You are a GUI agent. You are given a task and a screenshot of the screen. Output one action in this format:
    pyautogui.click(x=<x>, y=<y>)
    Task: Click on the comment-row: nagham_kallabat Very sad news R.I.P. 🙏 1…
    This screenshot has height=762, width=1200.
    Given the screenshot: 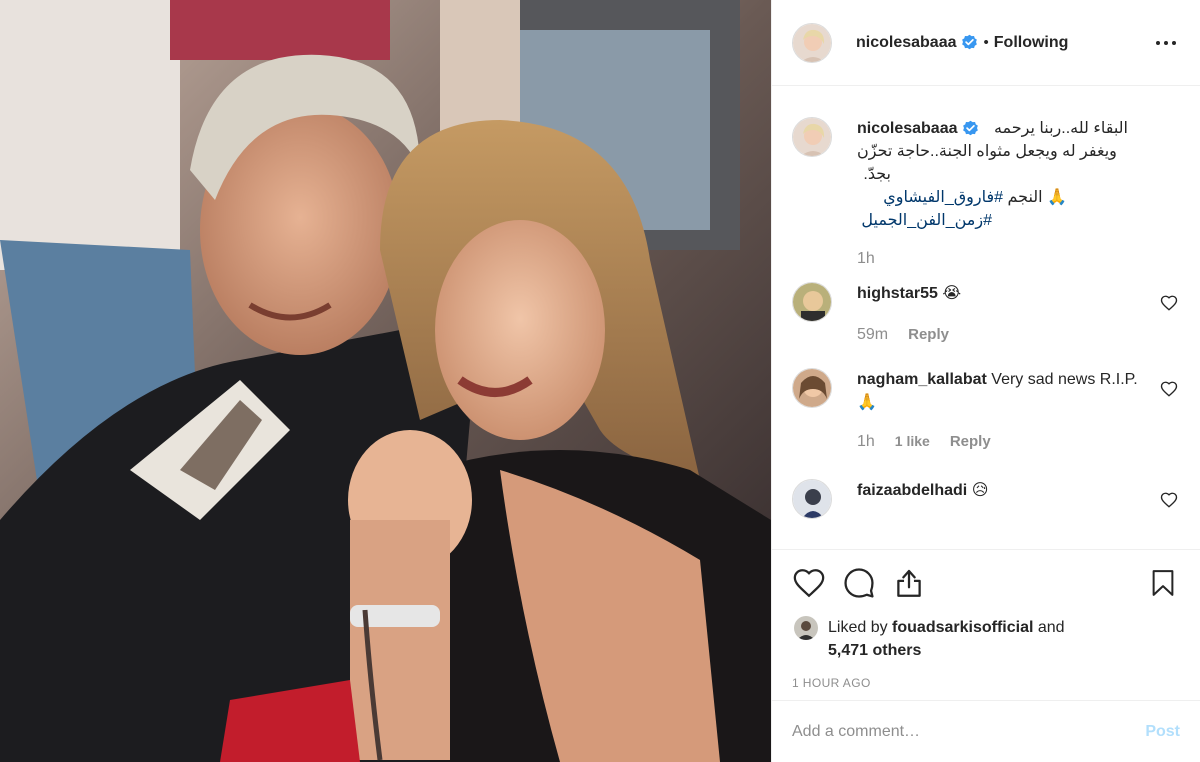 What is the action you would take?
    pyautogui.click(x=985, y=410)
    